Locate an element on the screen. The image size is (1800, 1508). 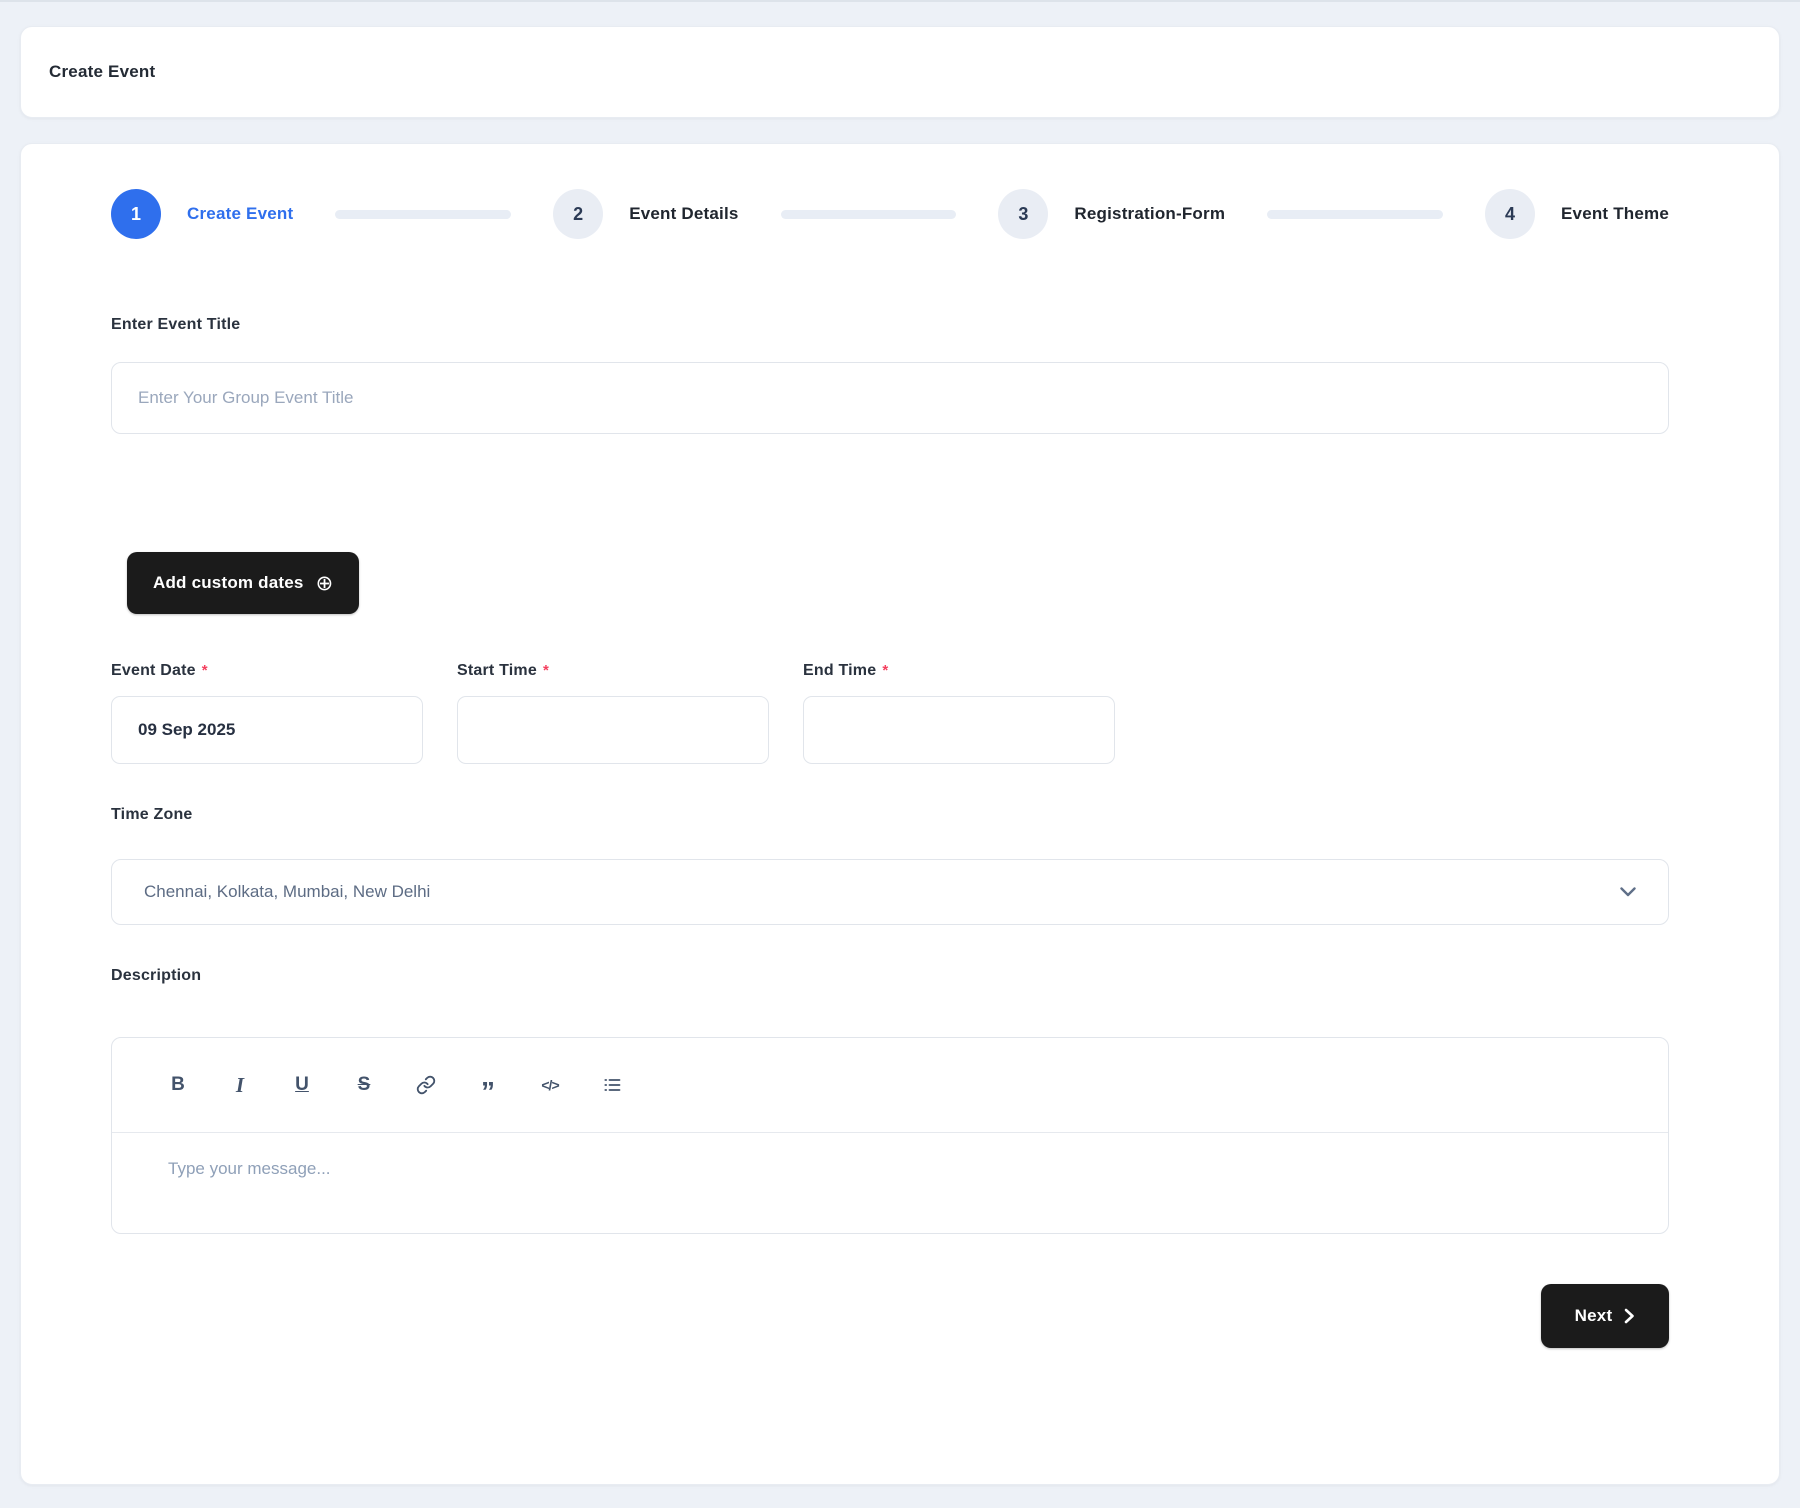
italic-icon: I is located at coordinates (240, 1085).